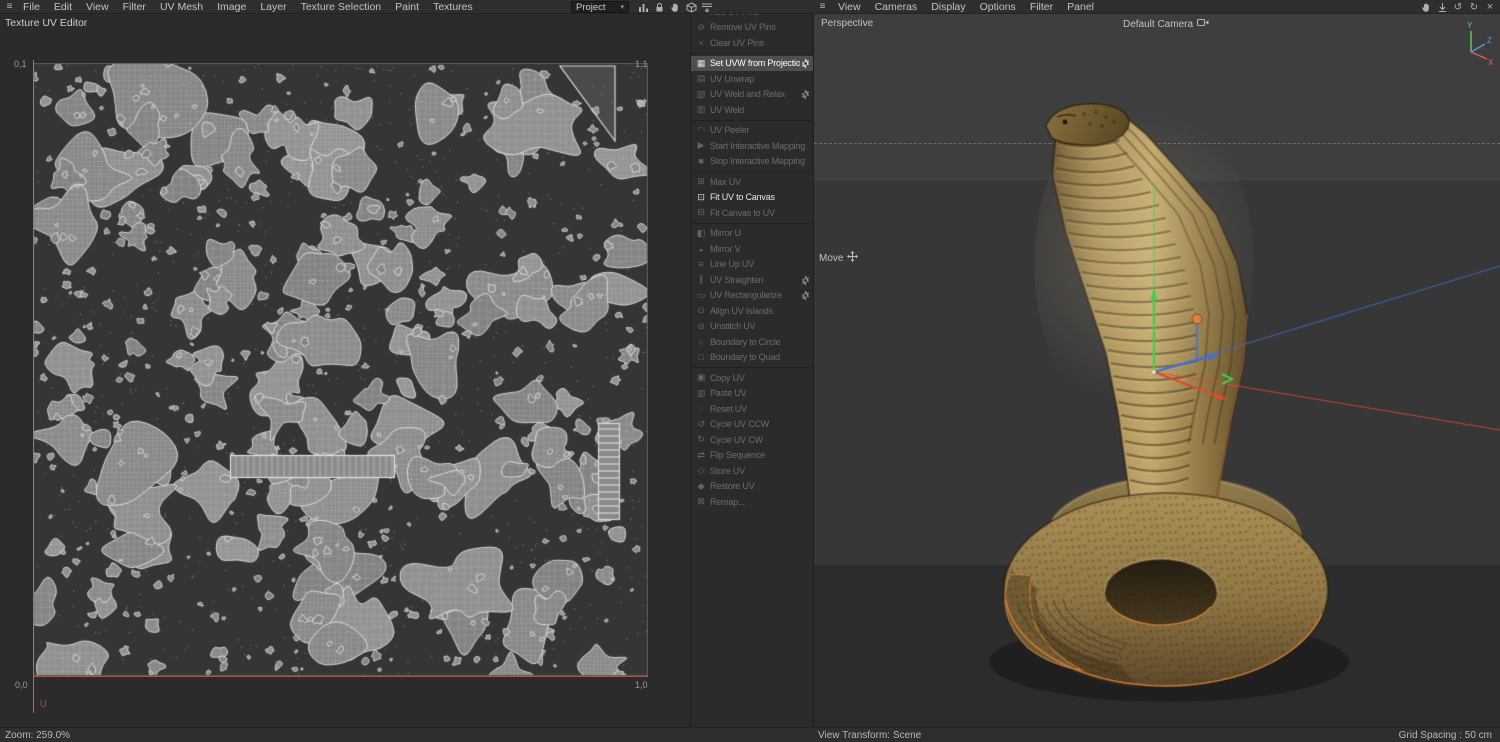 This screenshot has height=742, width=1500. What do you see at coordinates (752, 471) in the screenshot?
I see `command-store-uv: ◇ Store UV` at bounding box center [752, 471].